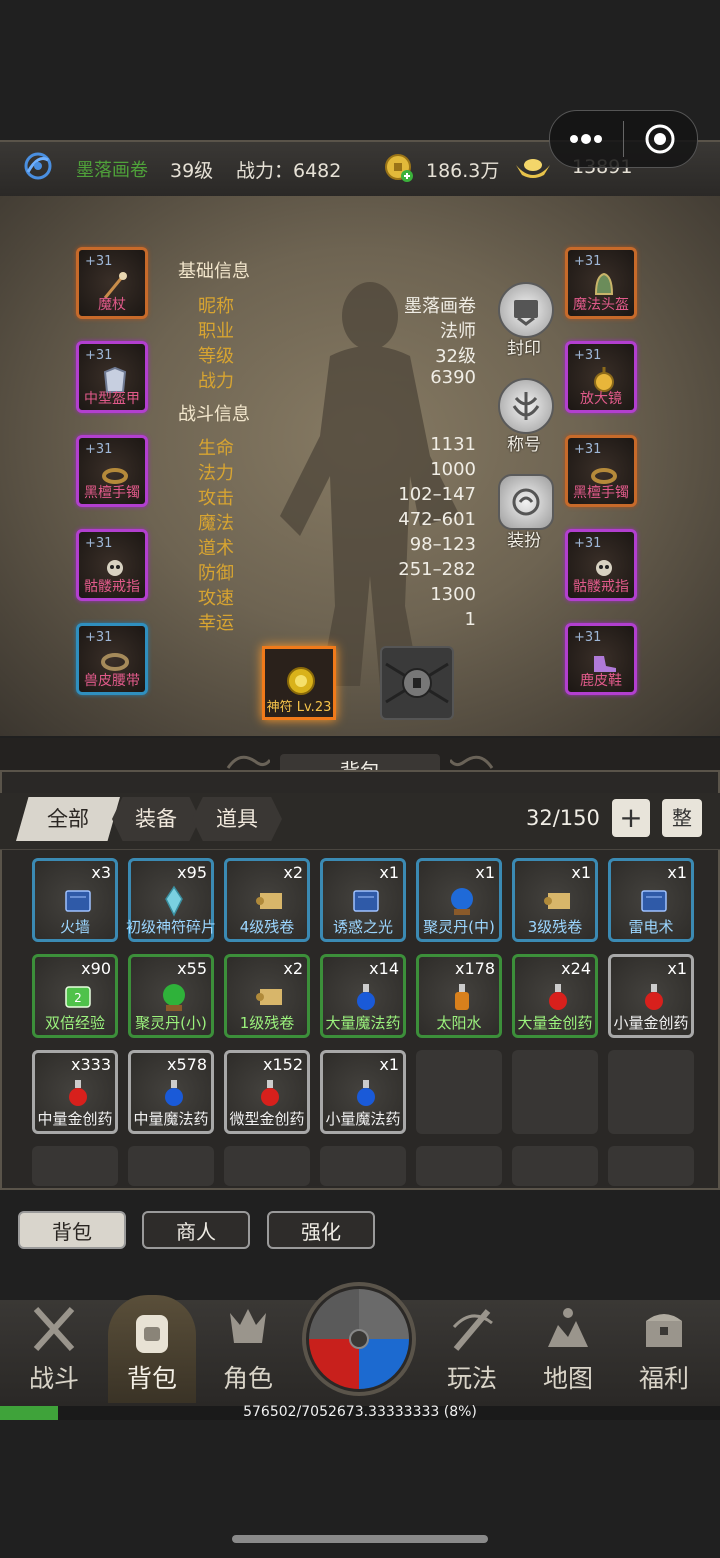  Describe the element at coordinates (171, 1092) in the screenshot. I see `bag-item: x578 中量魔法药` at that location.